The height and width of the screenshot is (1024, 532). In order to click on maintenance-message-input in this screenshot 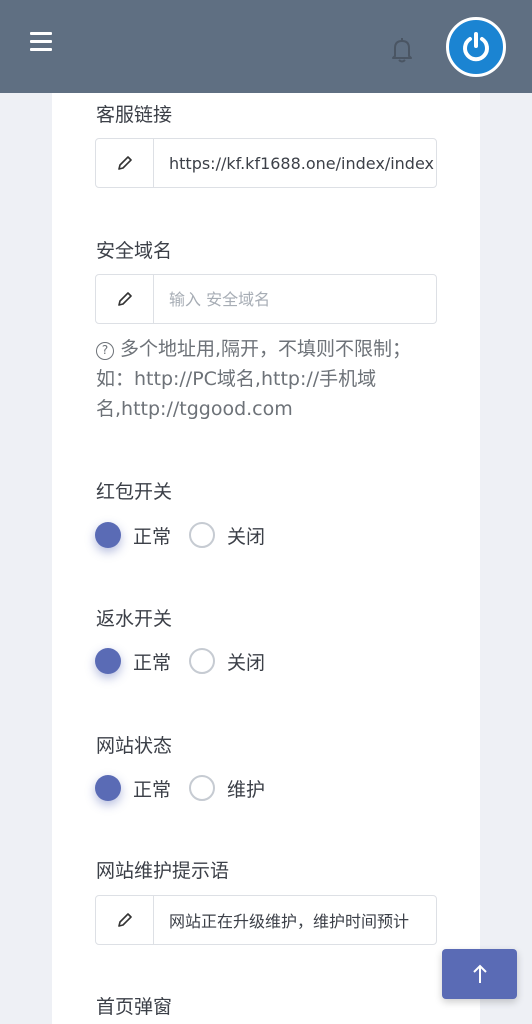, I will do `click(295, 920)`.